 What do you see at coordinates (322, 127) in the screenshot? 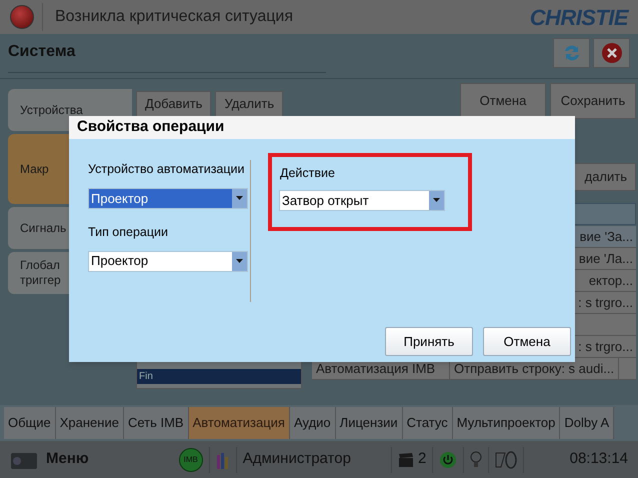
I see `dialog-title: Свойства операции` at bounding box center [322, 127].